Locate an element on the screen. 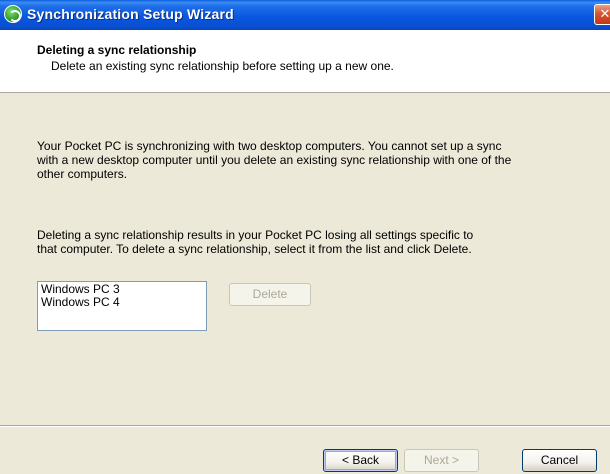 The width and height of the screenshot is (610, 474). next-button: Next > is located at coordinates (441, 460).